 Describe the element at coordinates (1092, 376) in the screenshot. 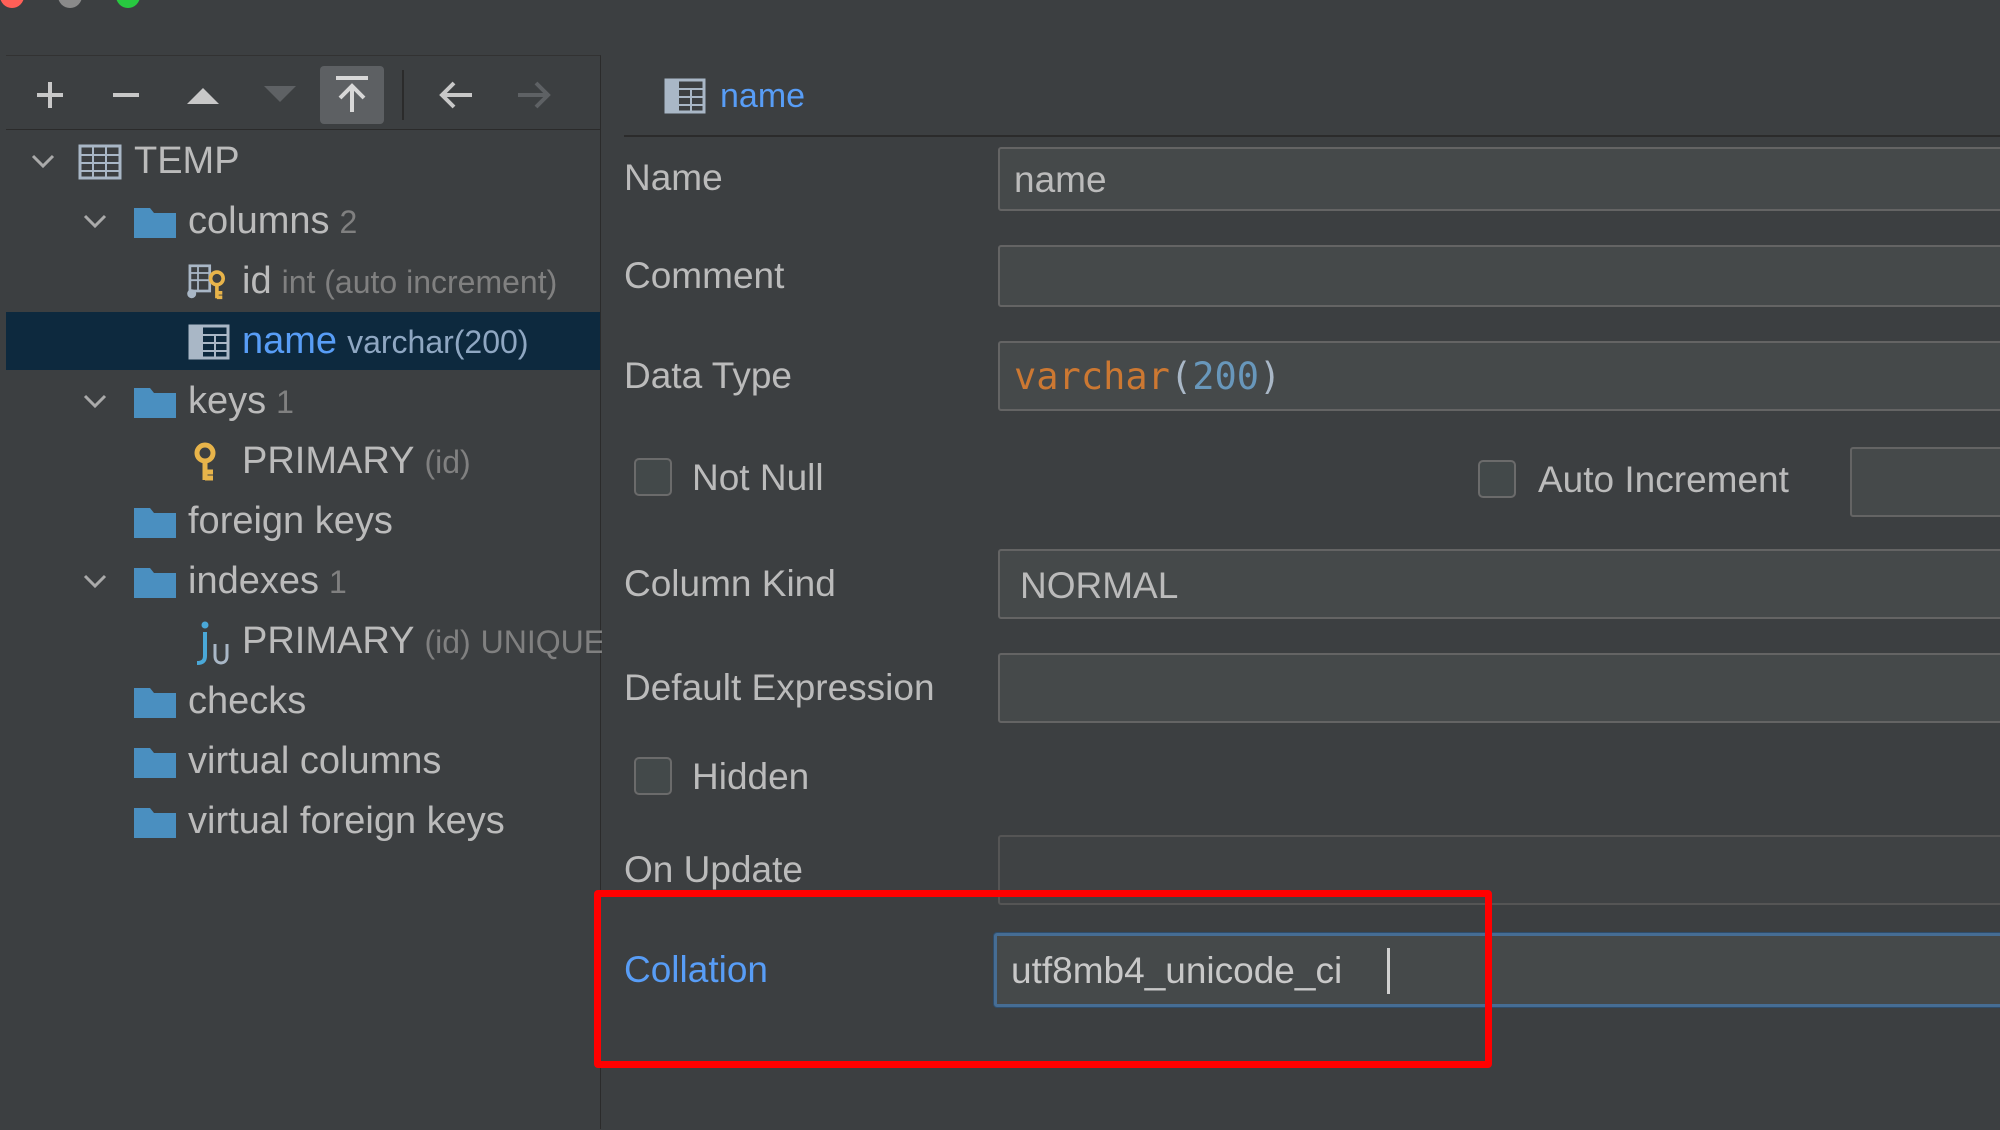

I see `data-type-keyword: varchar` at that location.